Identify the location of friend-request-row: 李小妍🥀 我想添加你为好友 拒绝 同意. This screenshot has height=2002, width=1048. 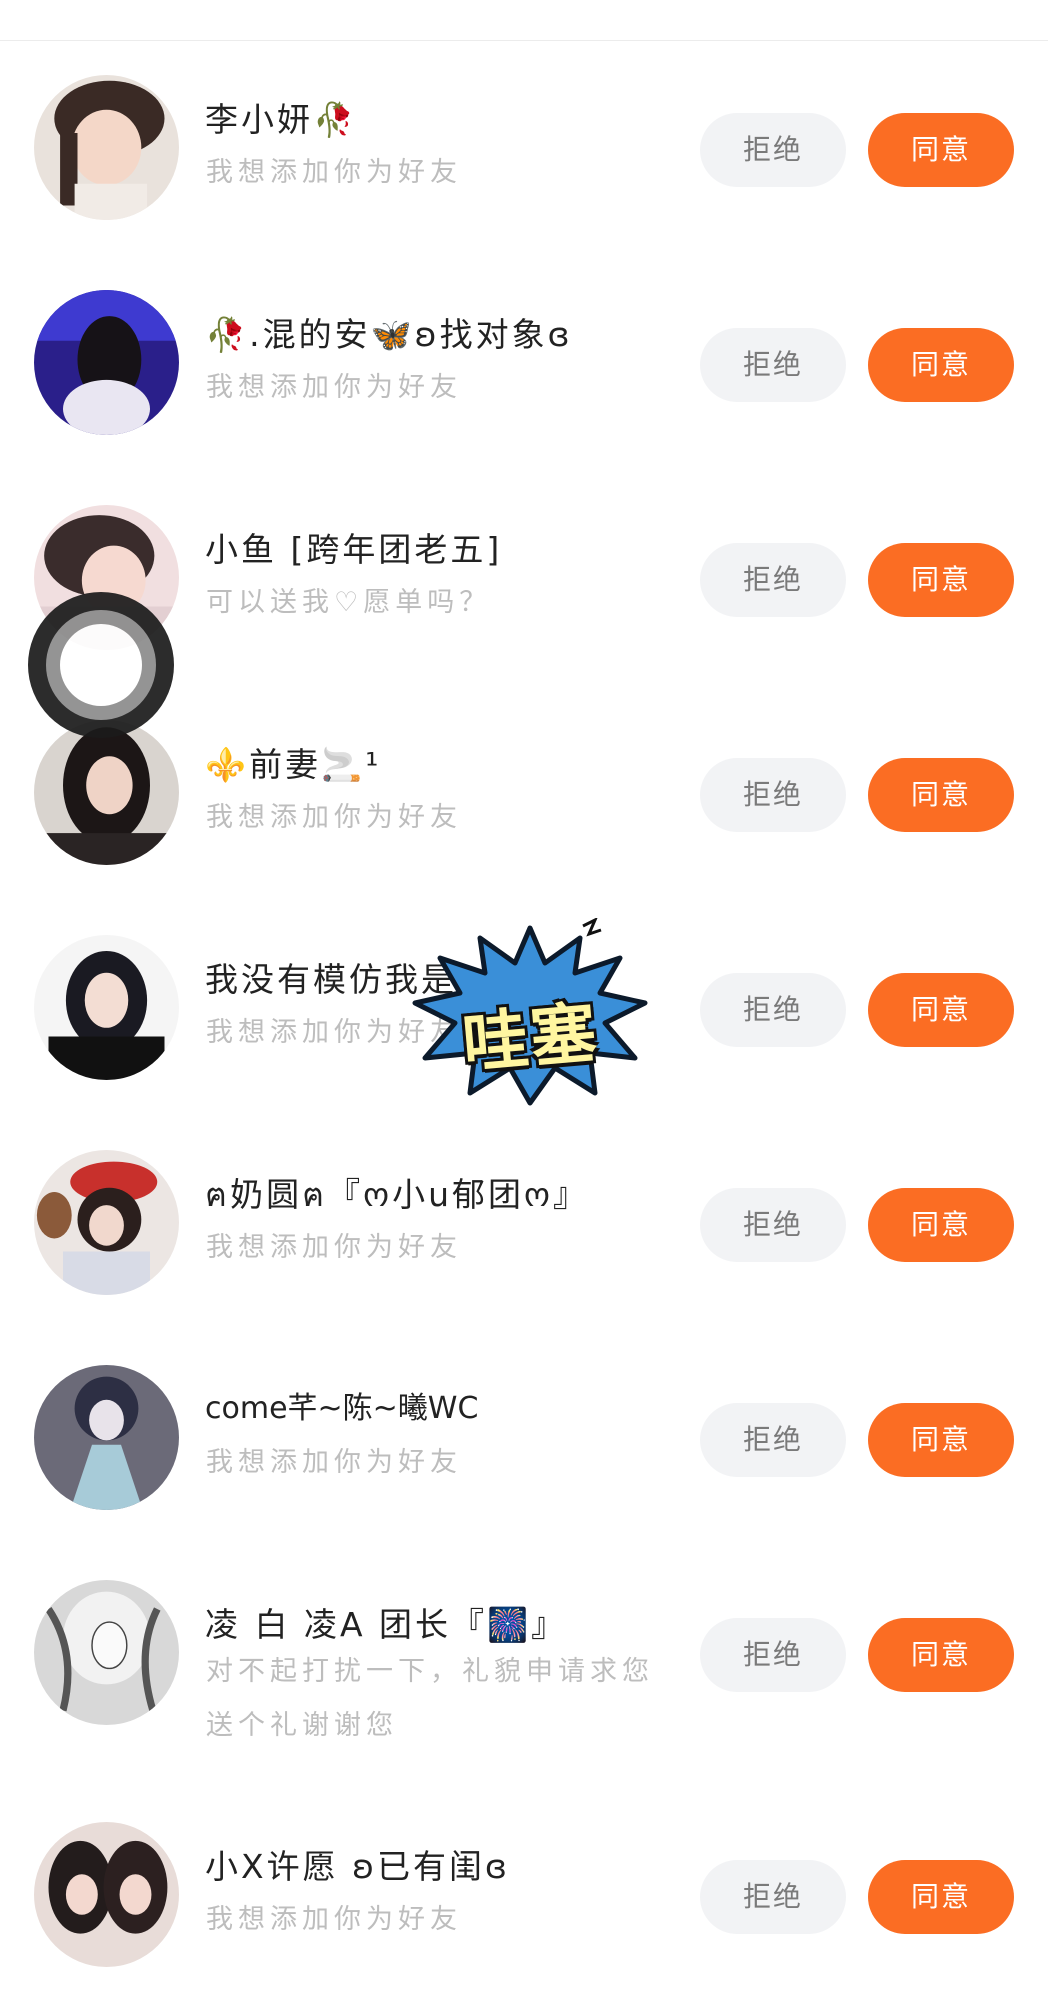
(524, 147).